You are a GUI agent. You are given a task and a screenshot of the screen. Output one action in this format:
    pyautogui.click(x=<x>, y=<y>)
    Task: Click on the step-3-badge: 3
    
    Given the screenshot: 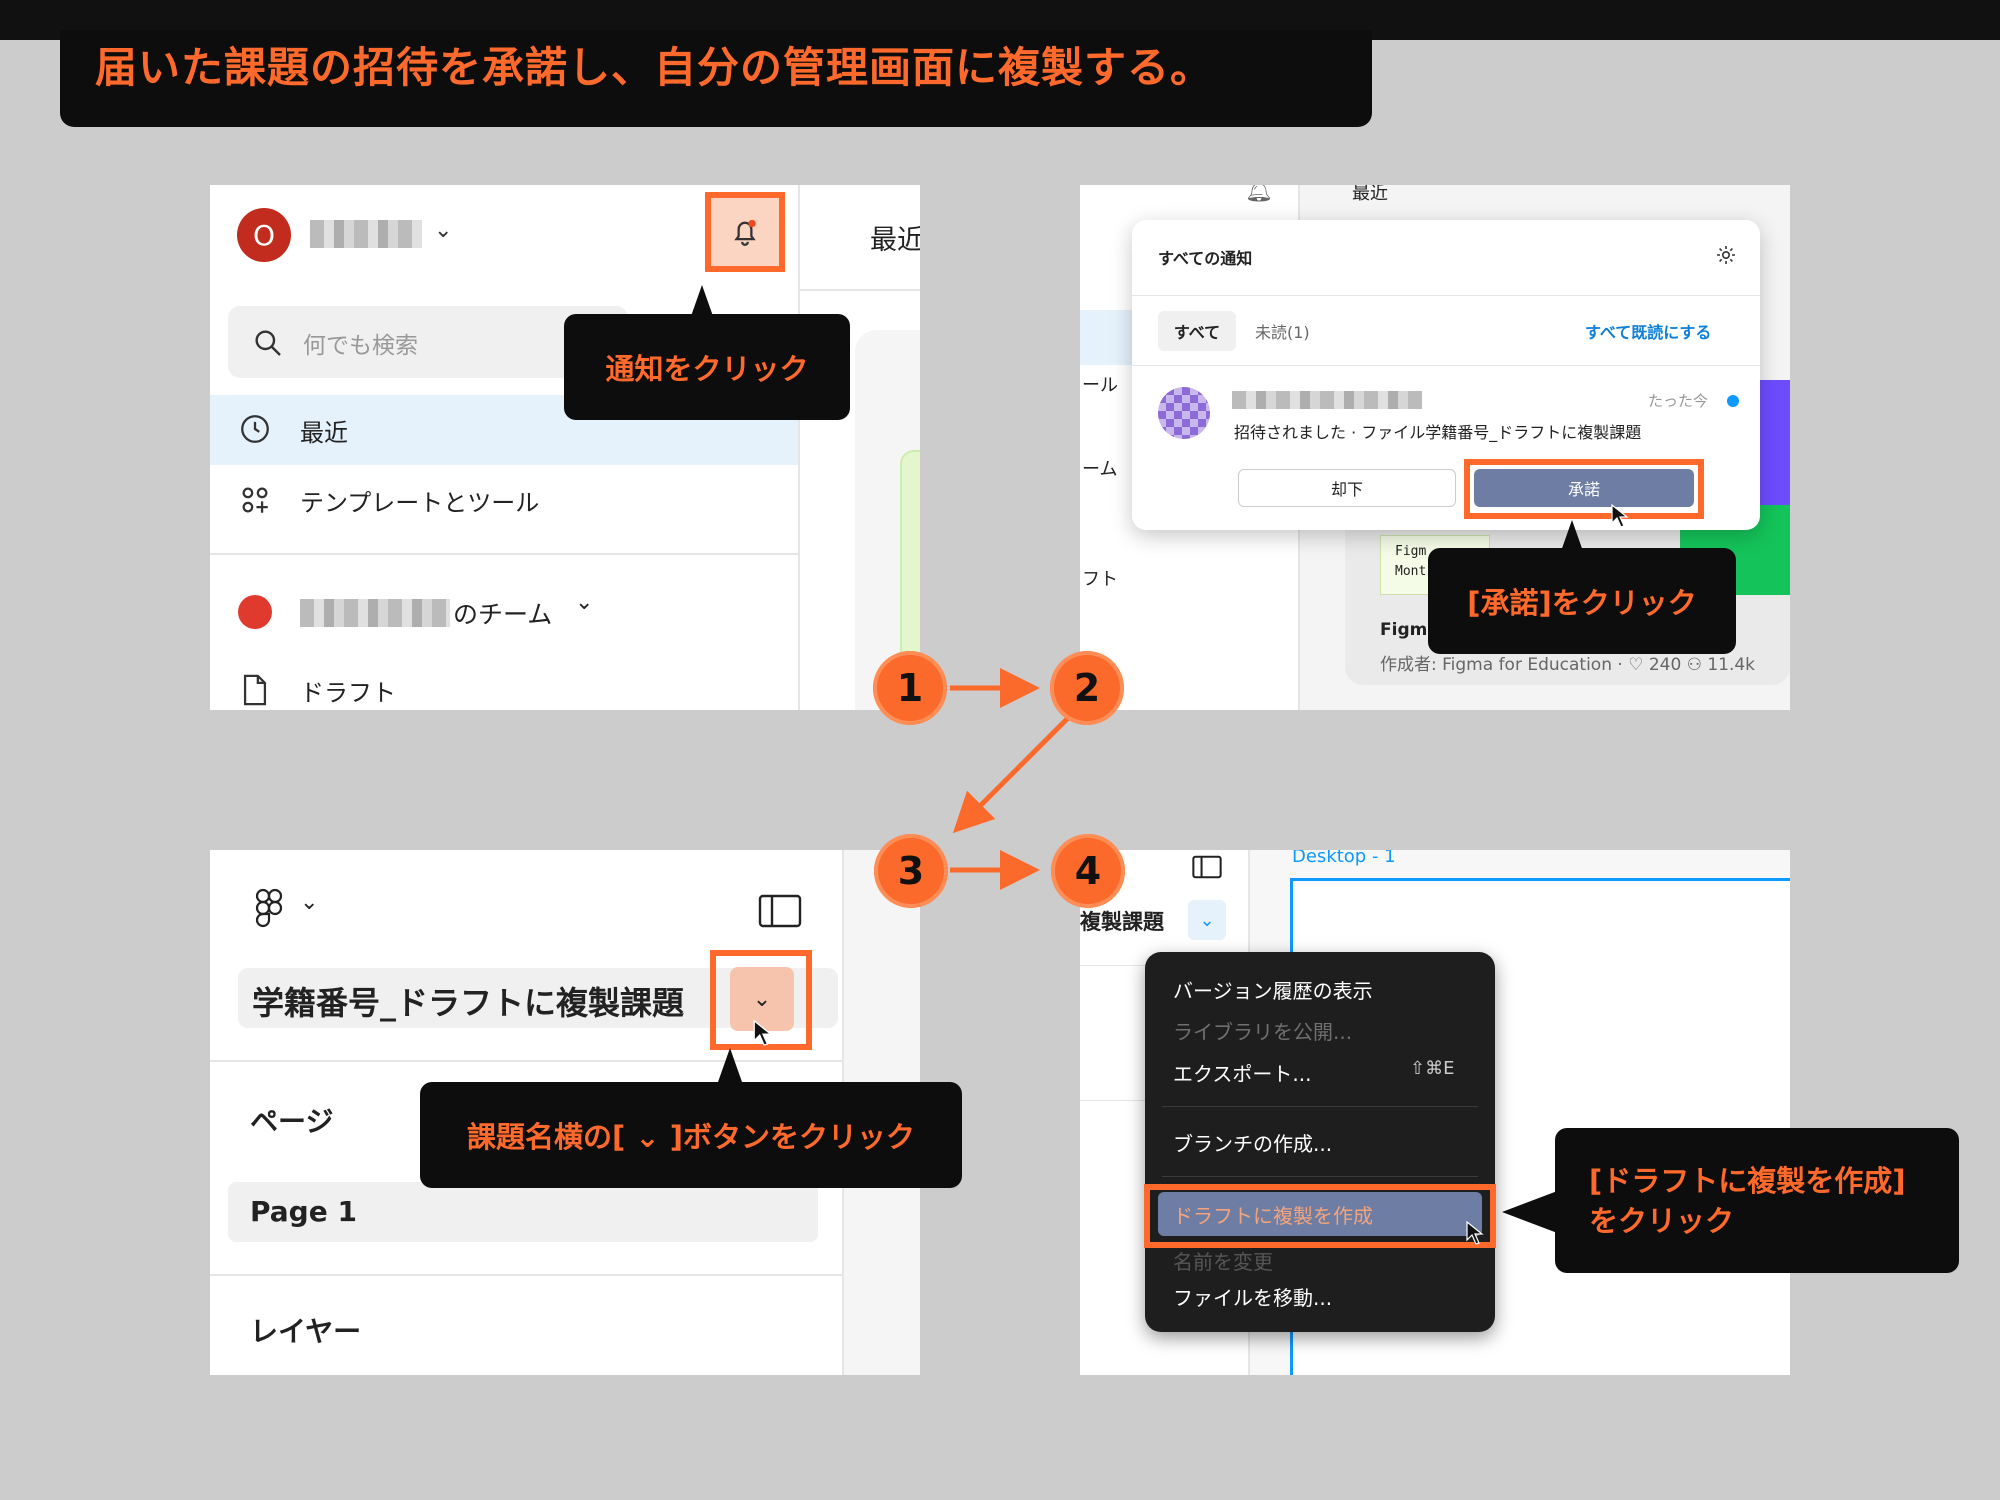 What is the action you would take?
    pyautogui.click(x=911, y=871)
    